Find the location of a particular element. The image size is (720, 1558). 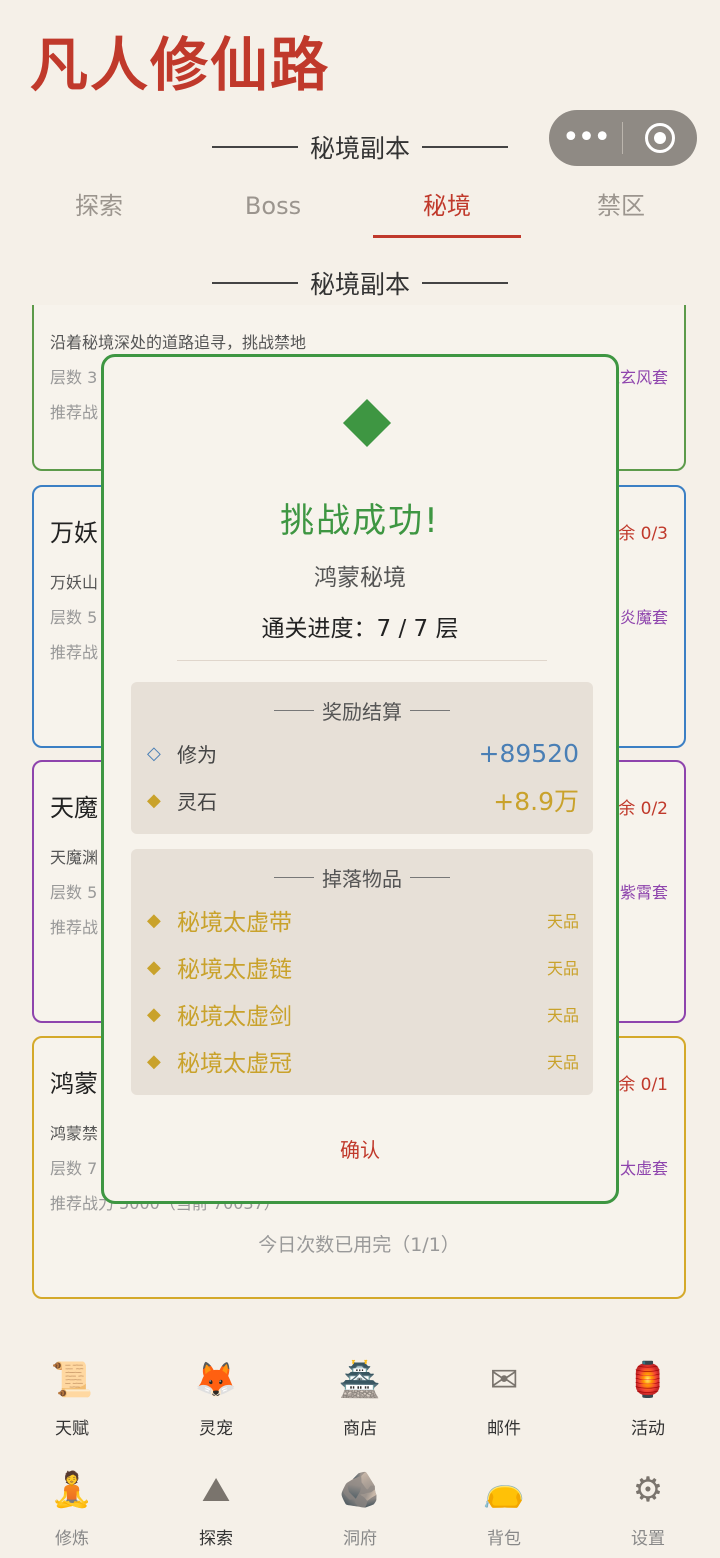

drop-item: ◆ 秘境太虚冠 天品 is located at coordinates (363, 1061).